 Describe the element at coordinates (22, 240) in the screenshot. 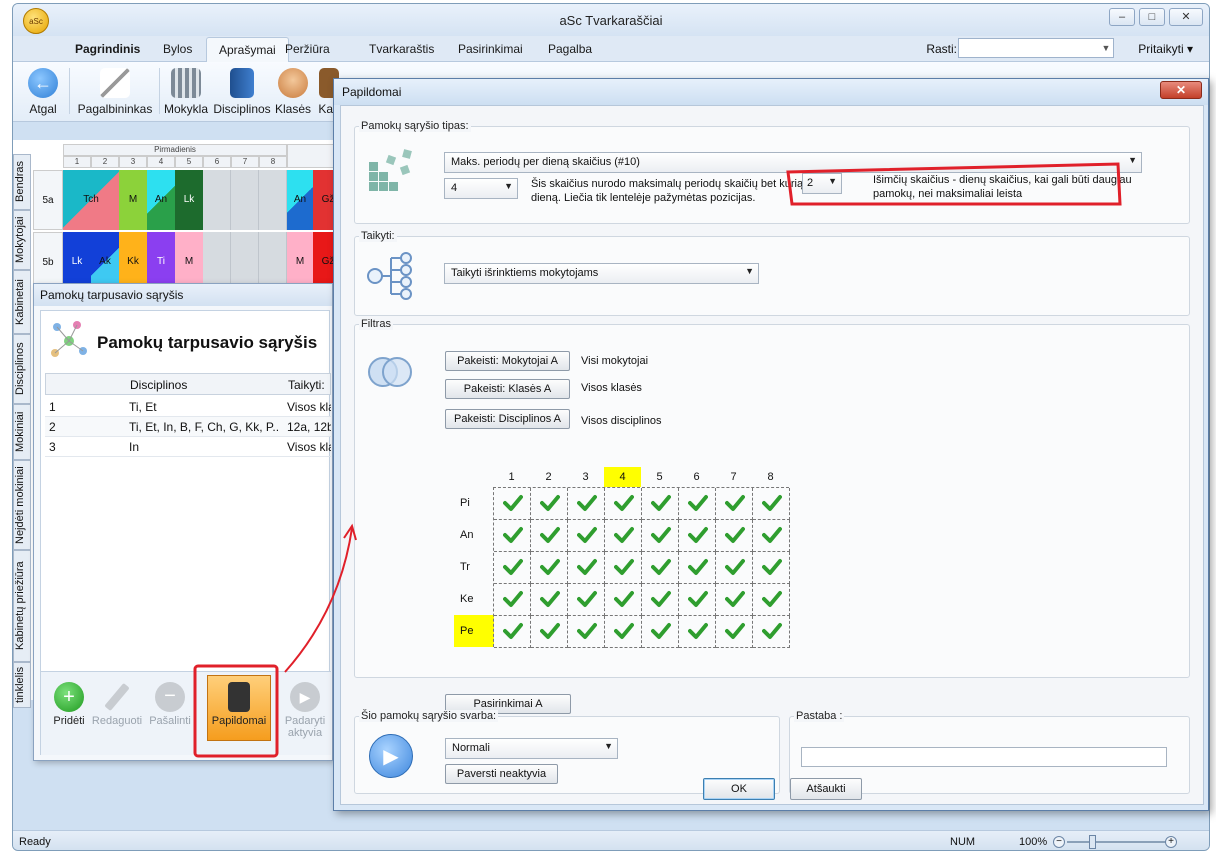

I see `side-tab-mokytojai: Mokytojai` at that location.